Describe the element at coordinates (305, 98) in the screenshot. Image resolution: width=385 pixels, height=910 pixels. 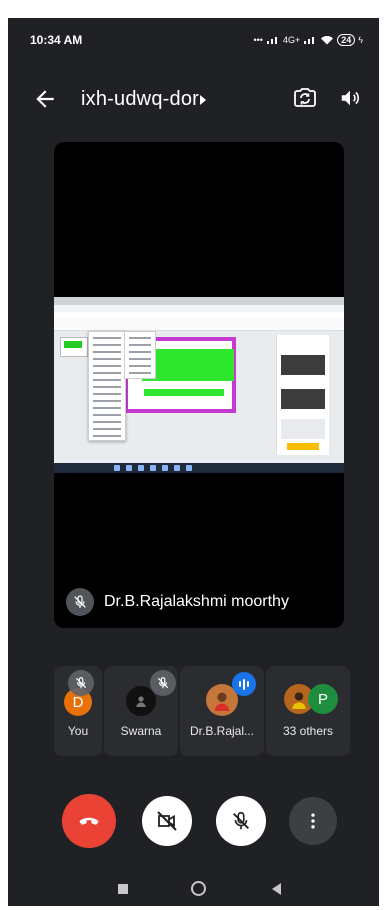
I see `switch-camera-icon` at that location.